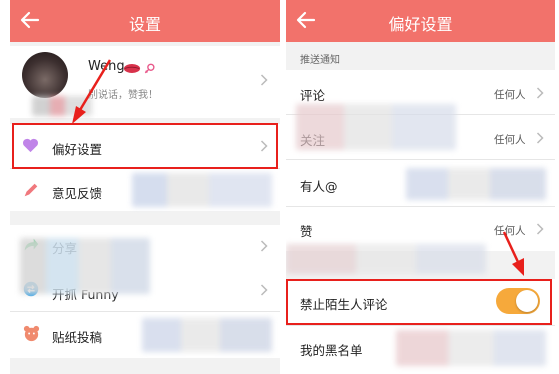 This screenshot has width=559, height=374. What do you see at coordinates (145, 82) in the screenshot?
I see `profile-row: Weng 别说话，赞我！` at bounding box center [145, 82].